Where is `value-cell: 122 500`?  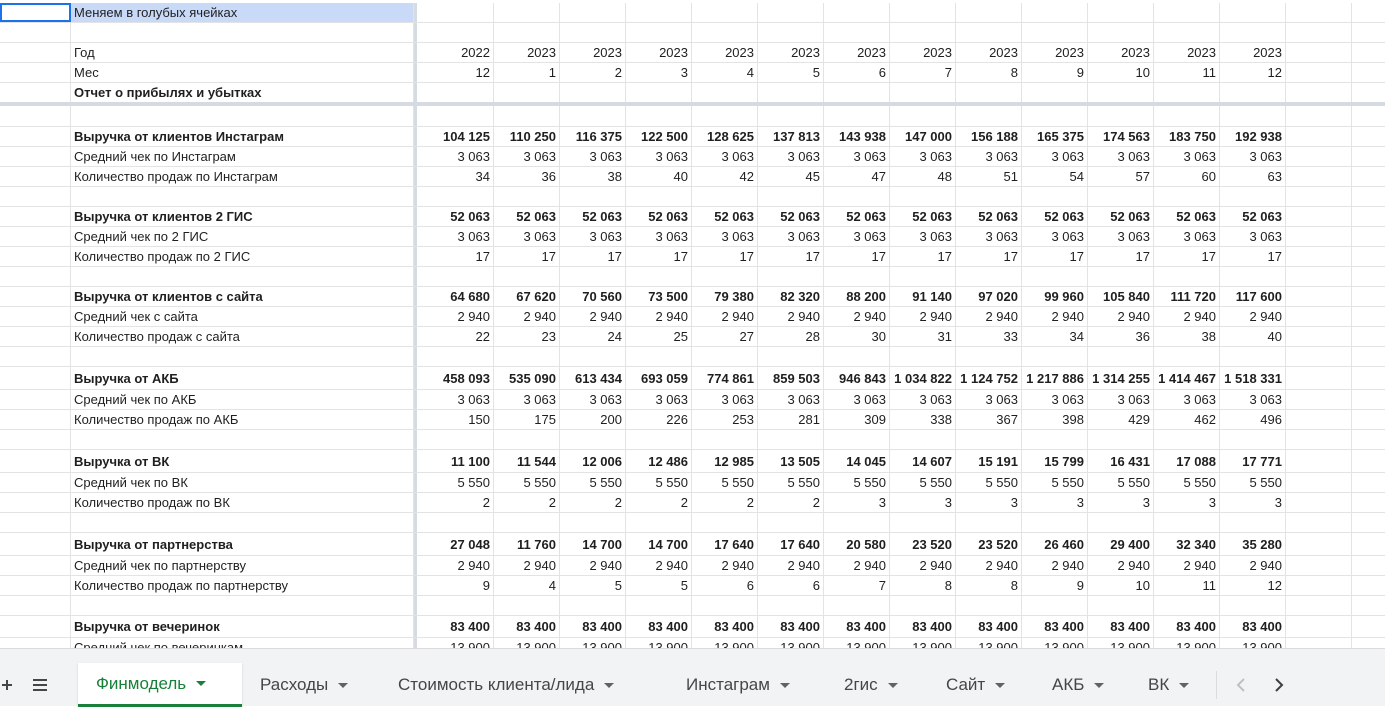 value-cell: 122 500 is located at coordinates (659, 136).